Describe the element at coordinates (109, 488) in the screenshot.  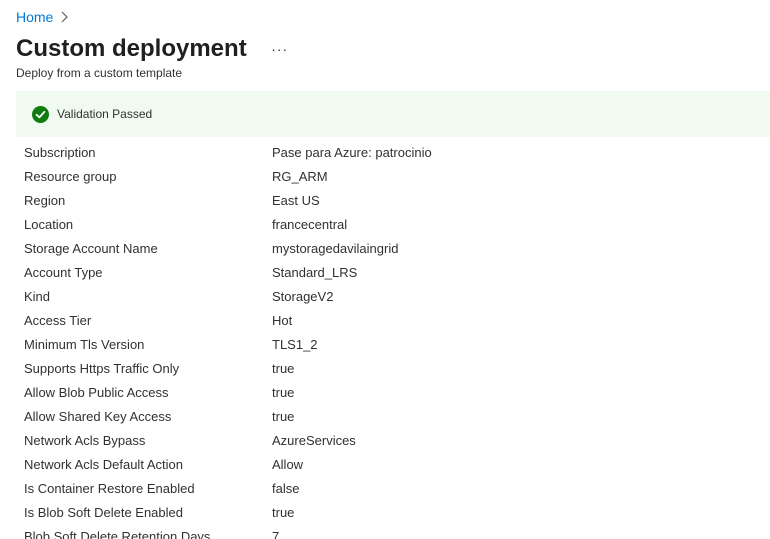
I see `detail-label: Is Container Restore Enabled` at that location.